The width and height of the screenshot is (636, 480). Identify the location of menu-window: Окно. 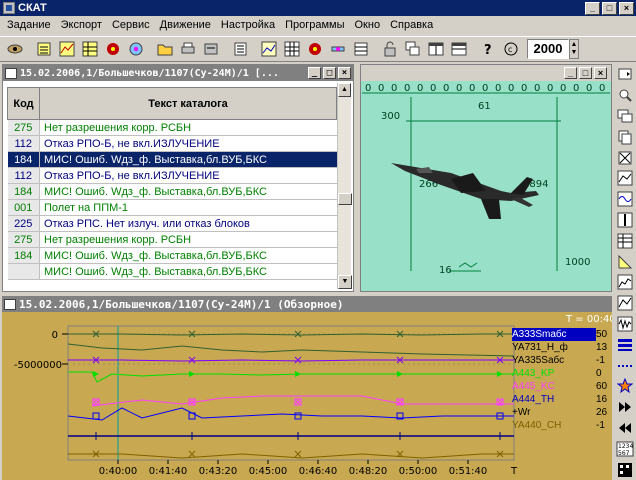
(368, 25).